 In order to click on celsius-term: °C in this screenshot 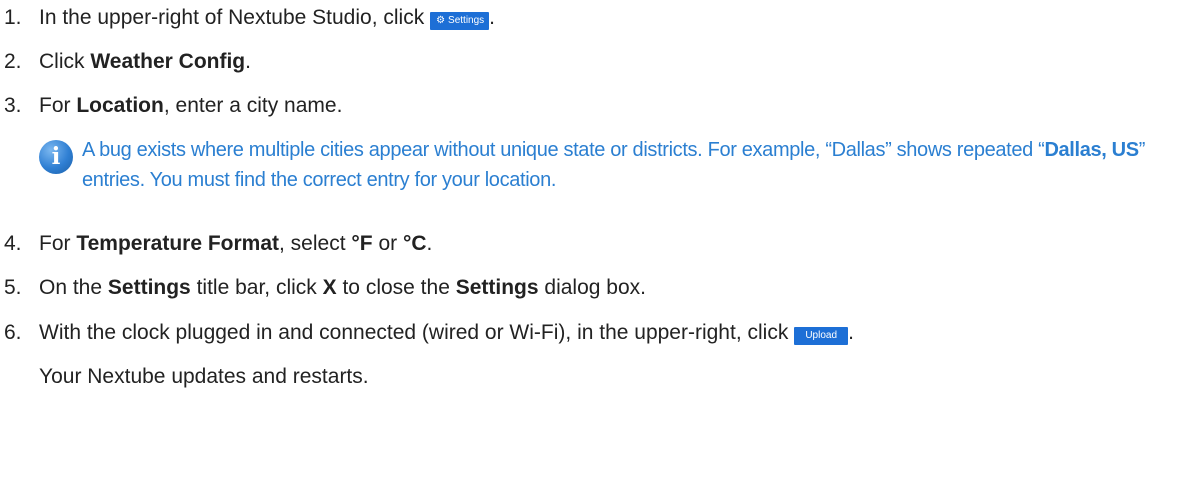, I will do `click(414, 243)`.